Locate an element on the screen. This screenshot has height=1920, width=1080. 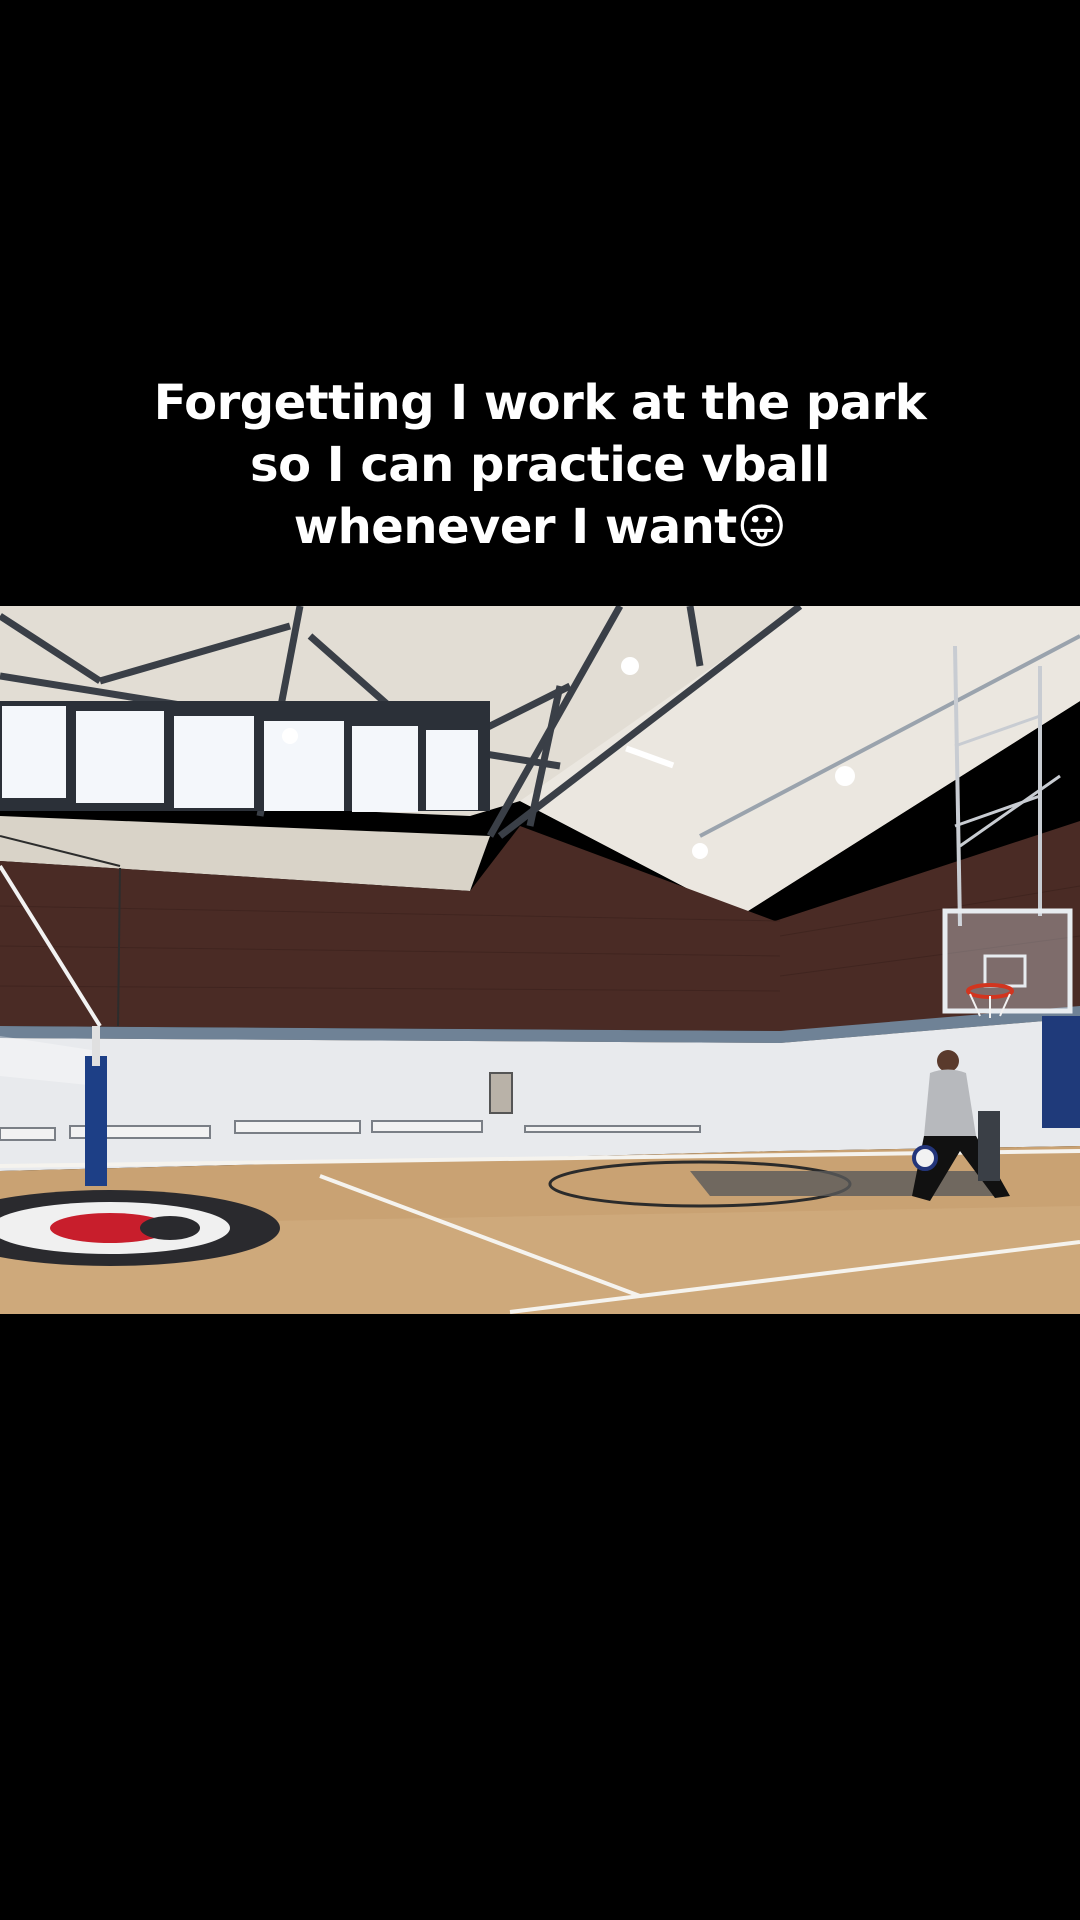
volleyball is located at coordinates (925, 1158).